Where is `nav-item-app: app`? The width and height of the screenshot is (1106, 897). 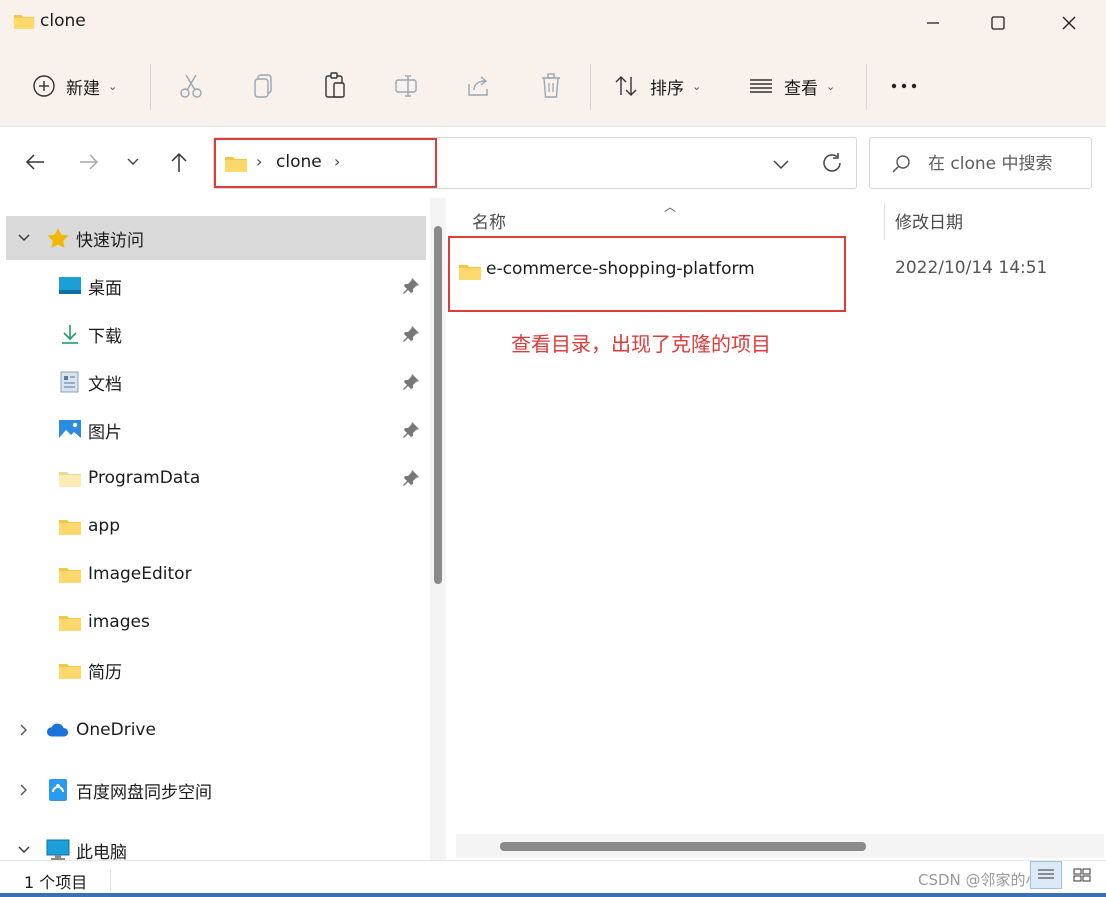 nav-item-app: app is located at coordinates (216, 526).